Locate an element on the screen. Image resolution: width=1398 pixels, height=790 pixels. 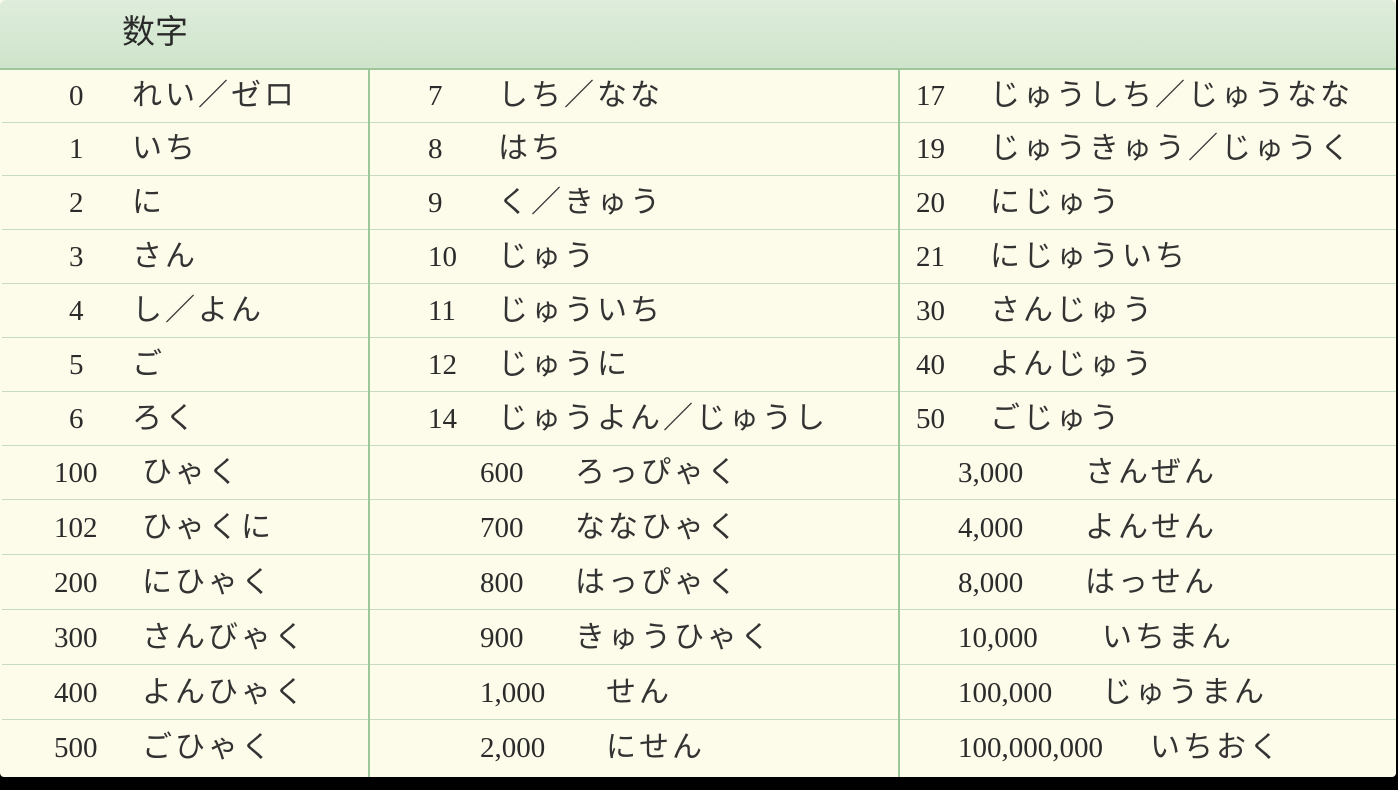
table-row: 3,000 さんぜん is located at coordinates (1148, 473).